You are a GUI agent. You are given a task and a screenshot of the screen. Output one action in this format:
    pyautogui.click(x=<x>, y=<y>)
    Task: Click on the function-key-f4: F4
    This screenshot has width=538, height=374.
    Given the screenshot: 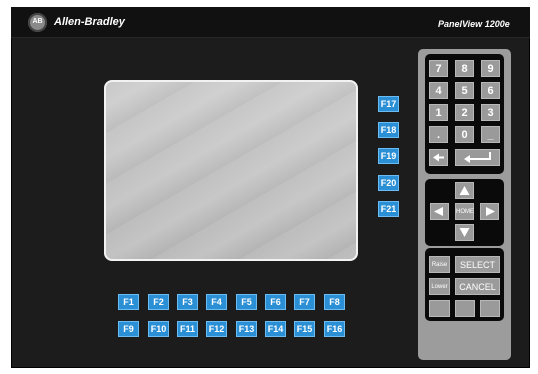 What is the action you would take?
    pyautogui.click(x=216, y=302)
    